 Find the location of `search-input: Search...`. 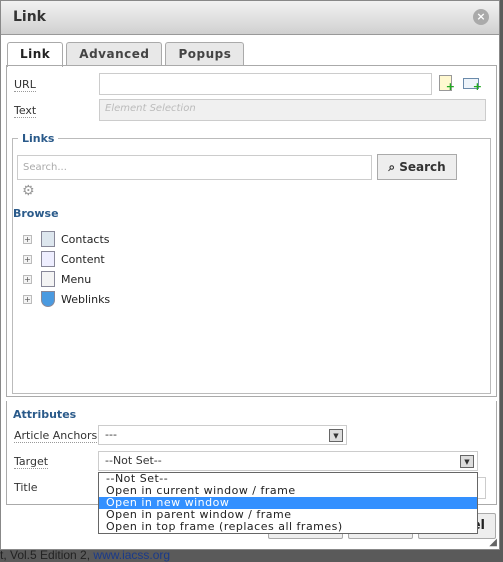

search-input: Search... is located at coordinates (194, 167).